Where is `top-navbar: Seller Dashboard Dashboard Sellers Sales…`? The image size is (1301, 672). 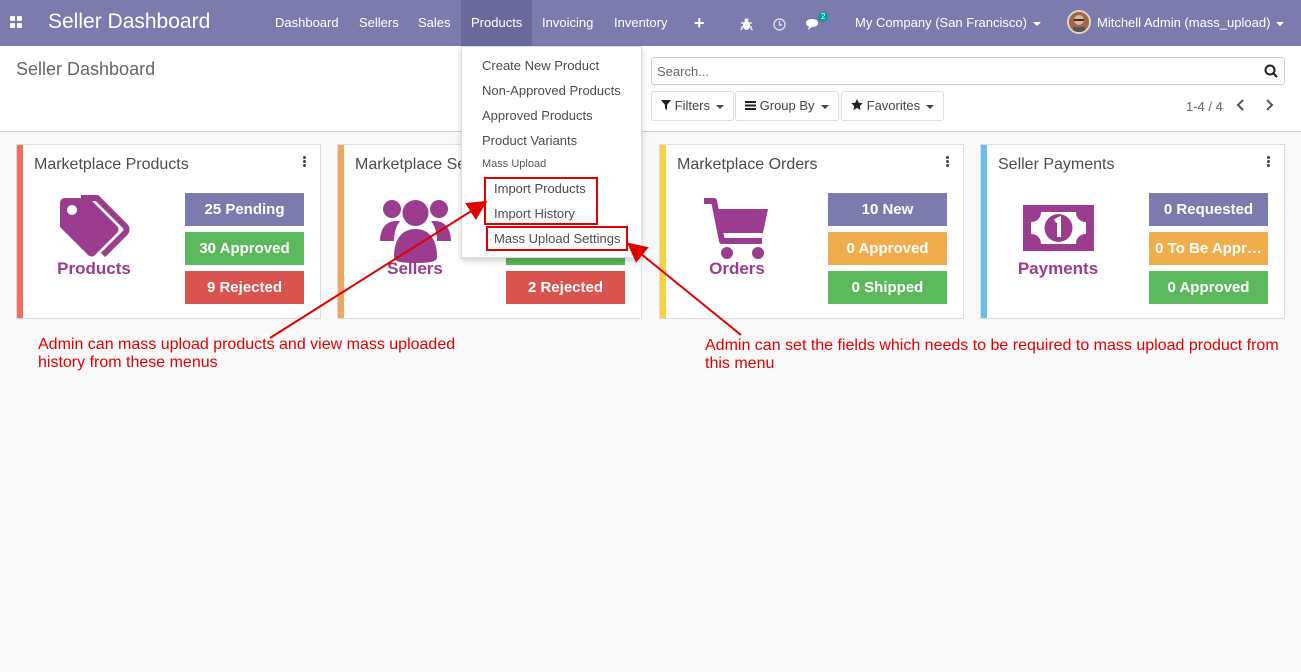 top-navbar: Seller Dashboard Dashboard Sellers Sales… is located at coordinates (650, 23).